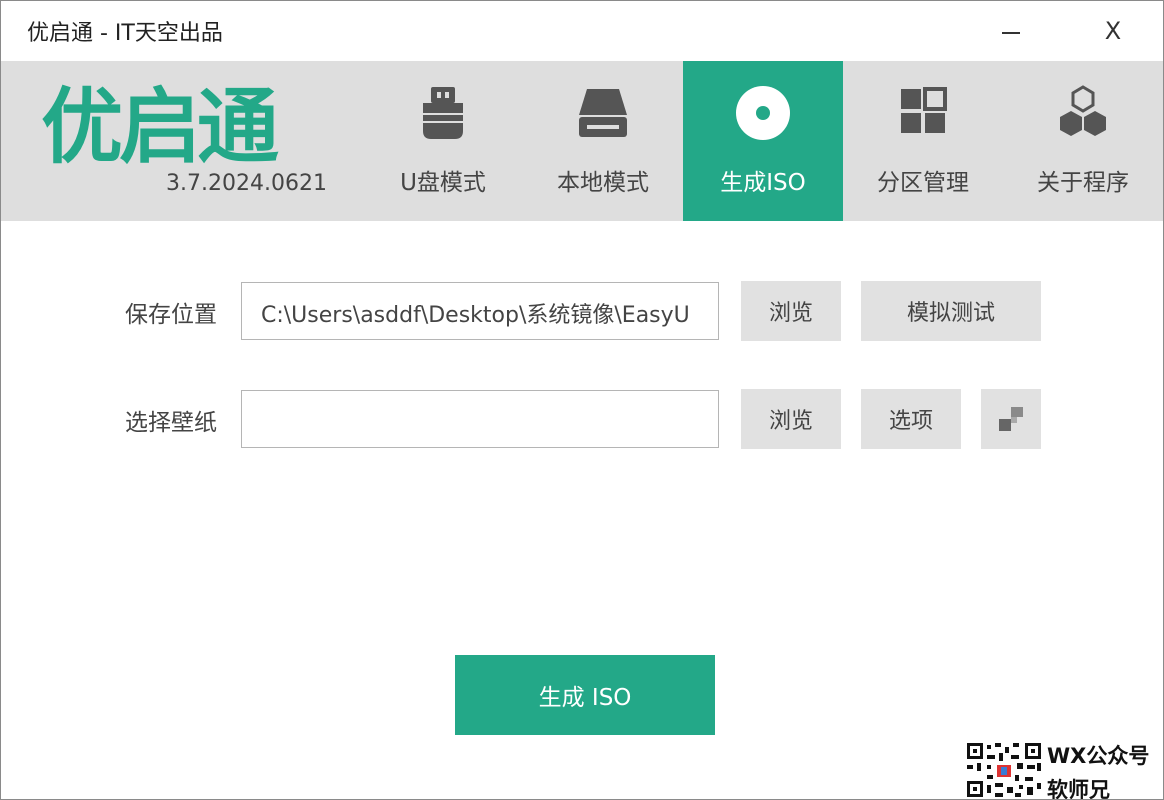 The width and height of the screenshot is (1164, 800). I want to click on save-location-input: C:\Users\asddf\Desktop\系统镜像\EasyU, so click(480, 311).